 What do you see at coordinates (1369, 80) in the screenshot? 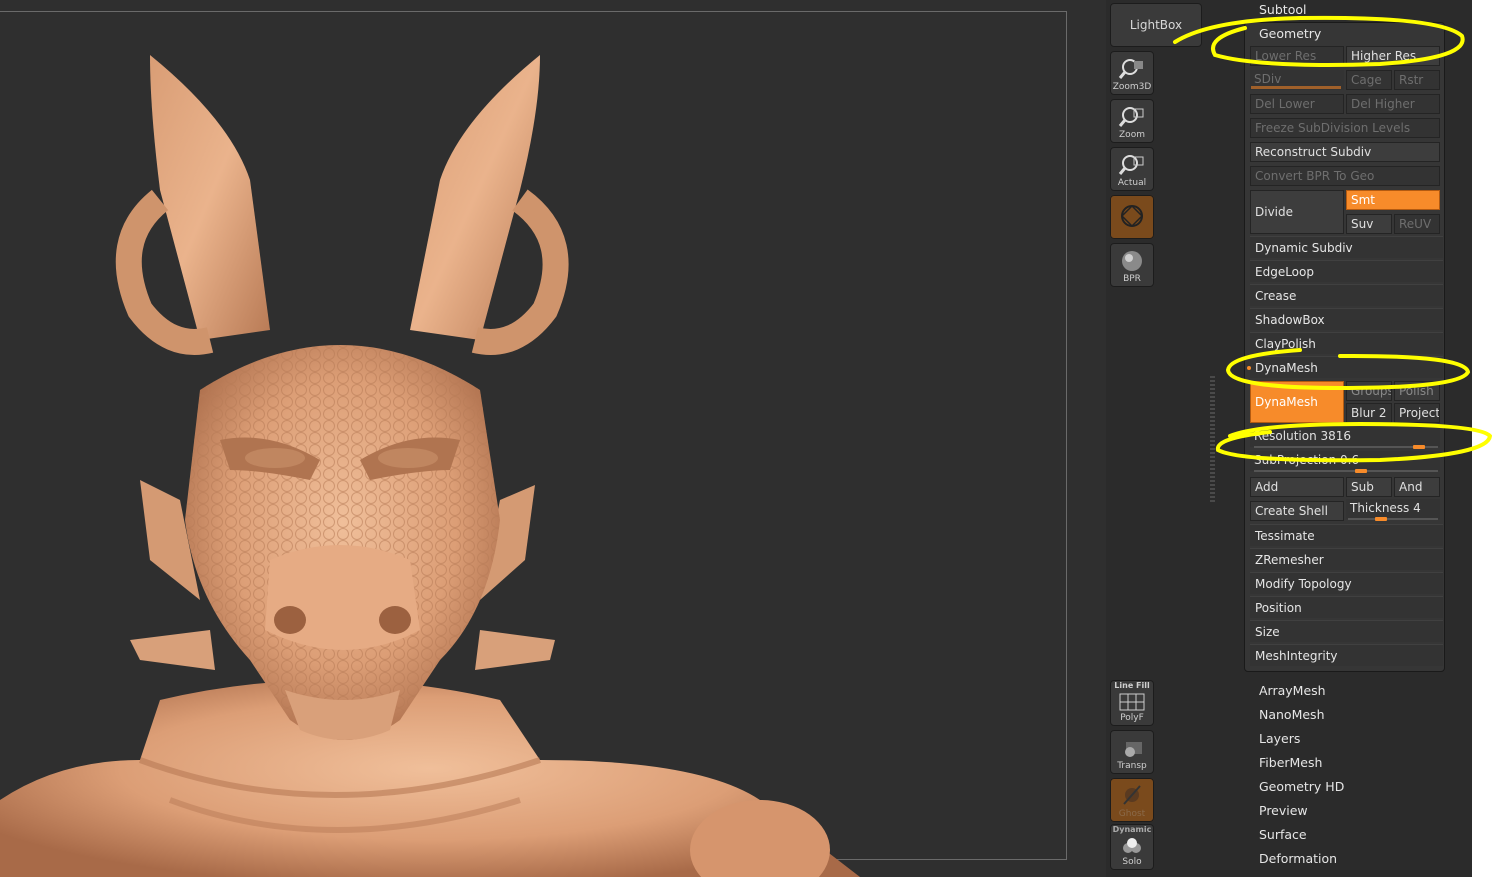
I see `cage-button: Cage` at bounding box center [1369, 80].